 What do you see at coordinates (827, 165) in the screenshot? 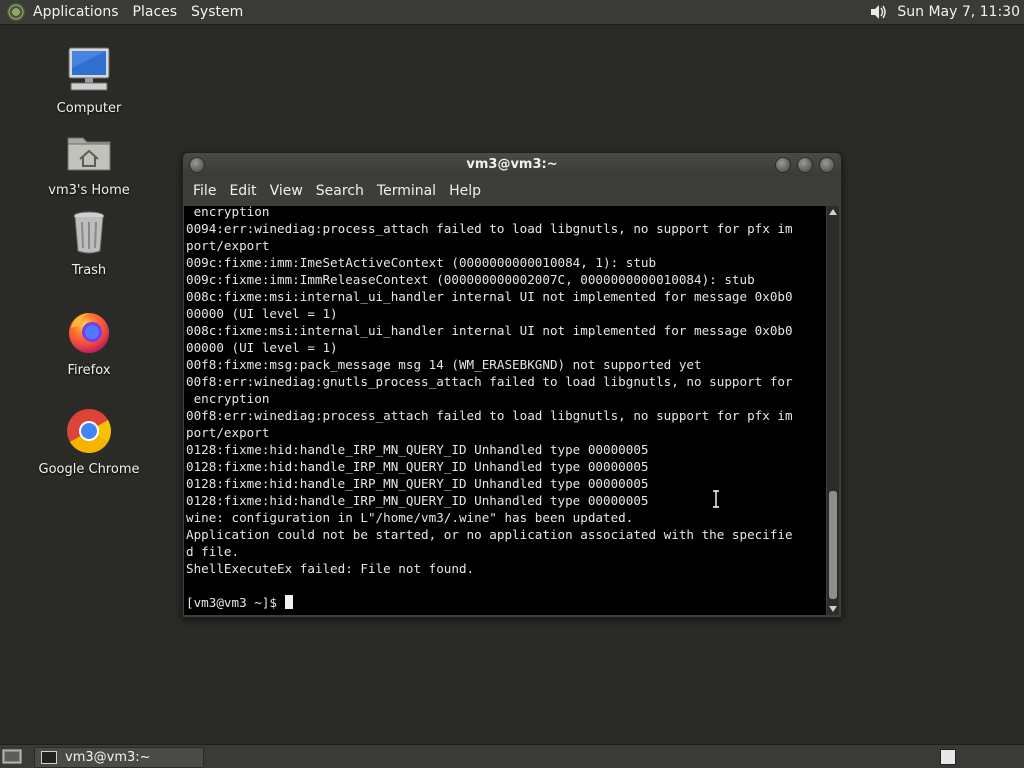
I see `close-button` at bounding box center [827, 165].